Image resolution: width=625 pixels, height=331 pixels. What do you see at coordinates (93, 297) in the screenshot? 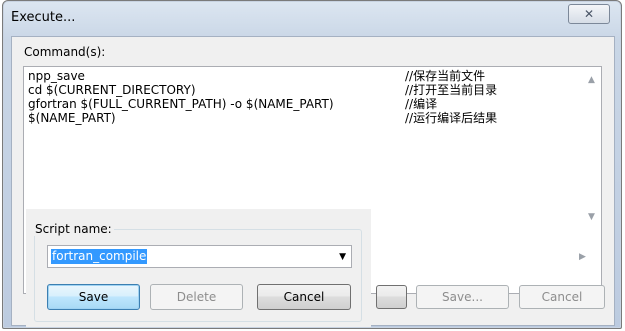
I see `save-button: Save` at bounding box center [93, 297].